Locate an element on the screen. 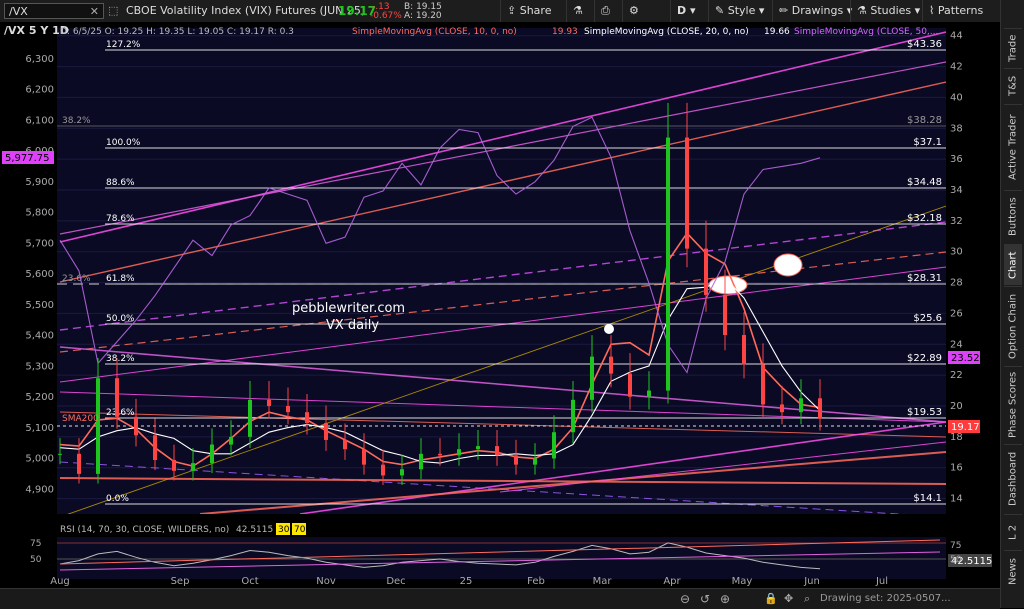 The image size is (1024, 609). x-tick-label: Aug is located at coordinates (60, 581).